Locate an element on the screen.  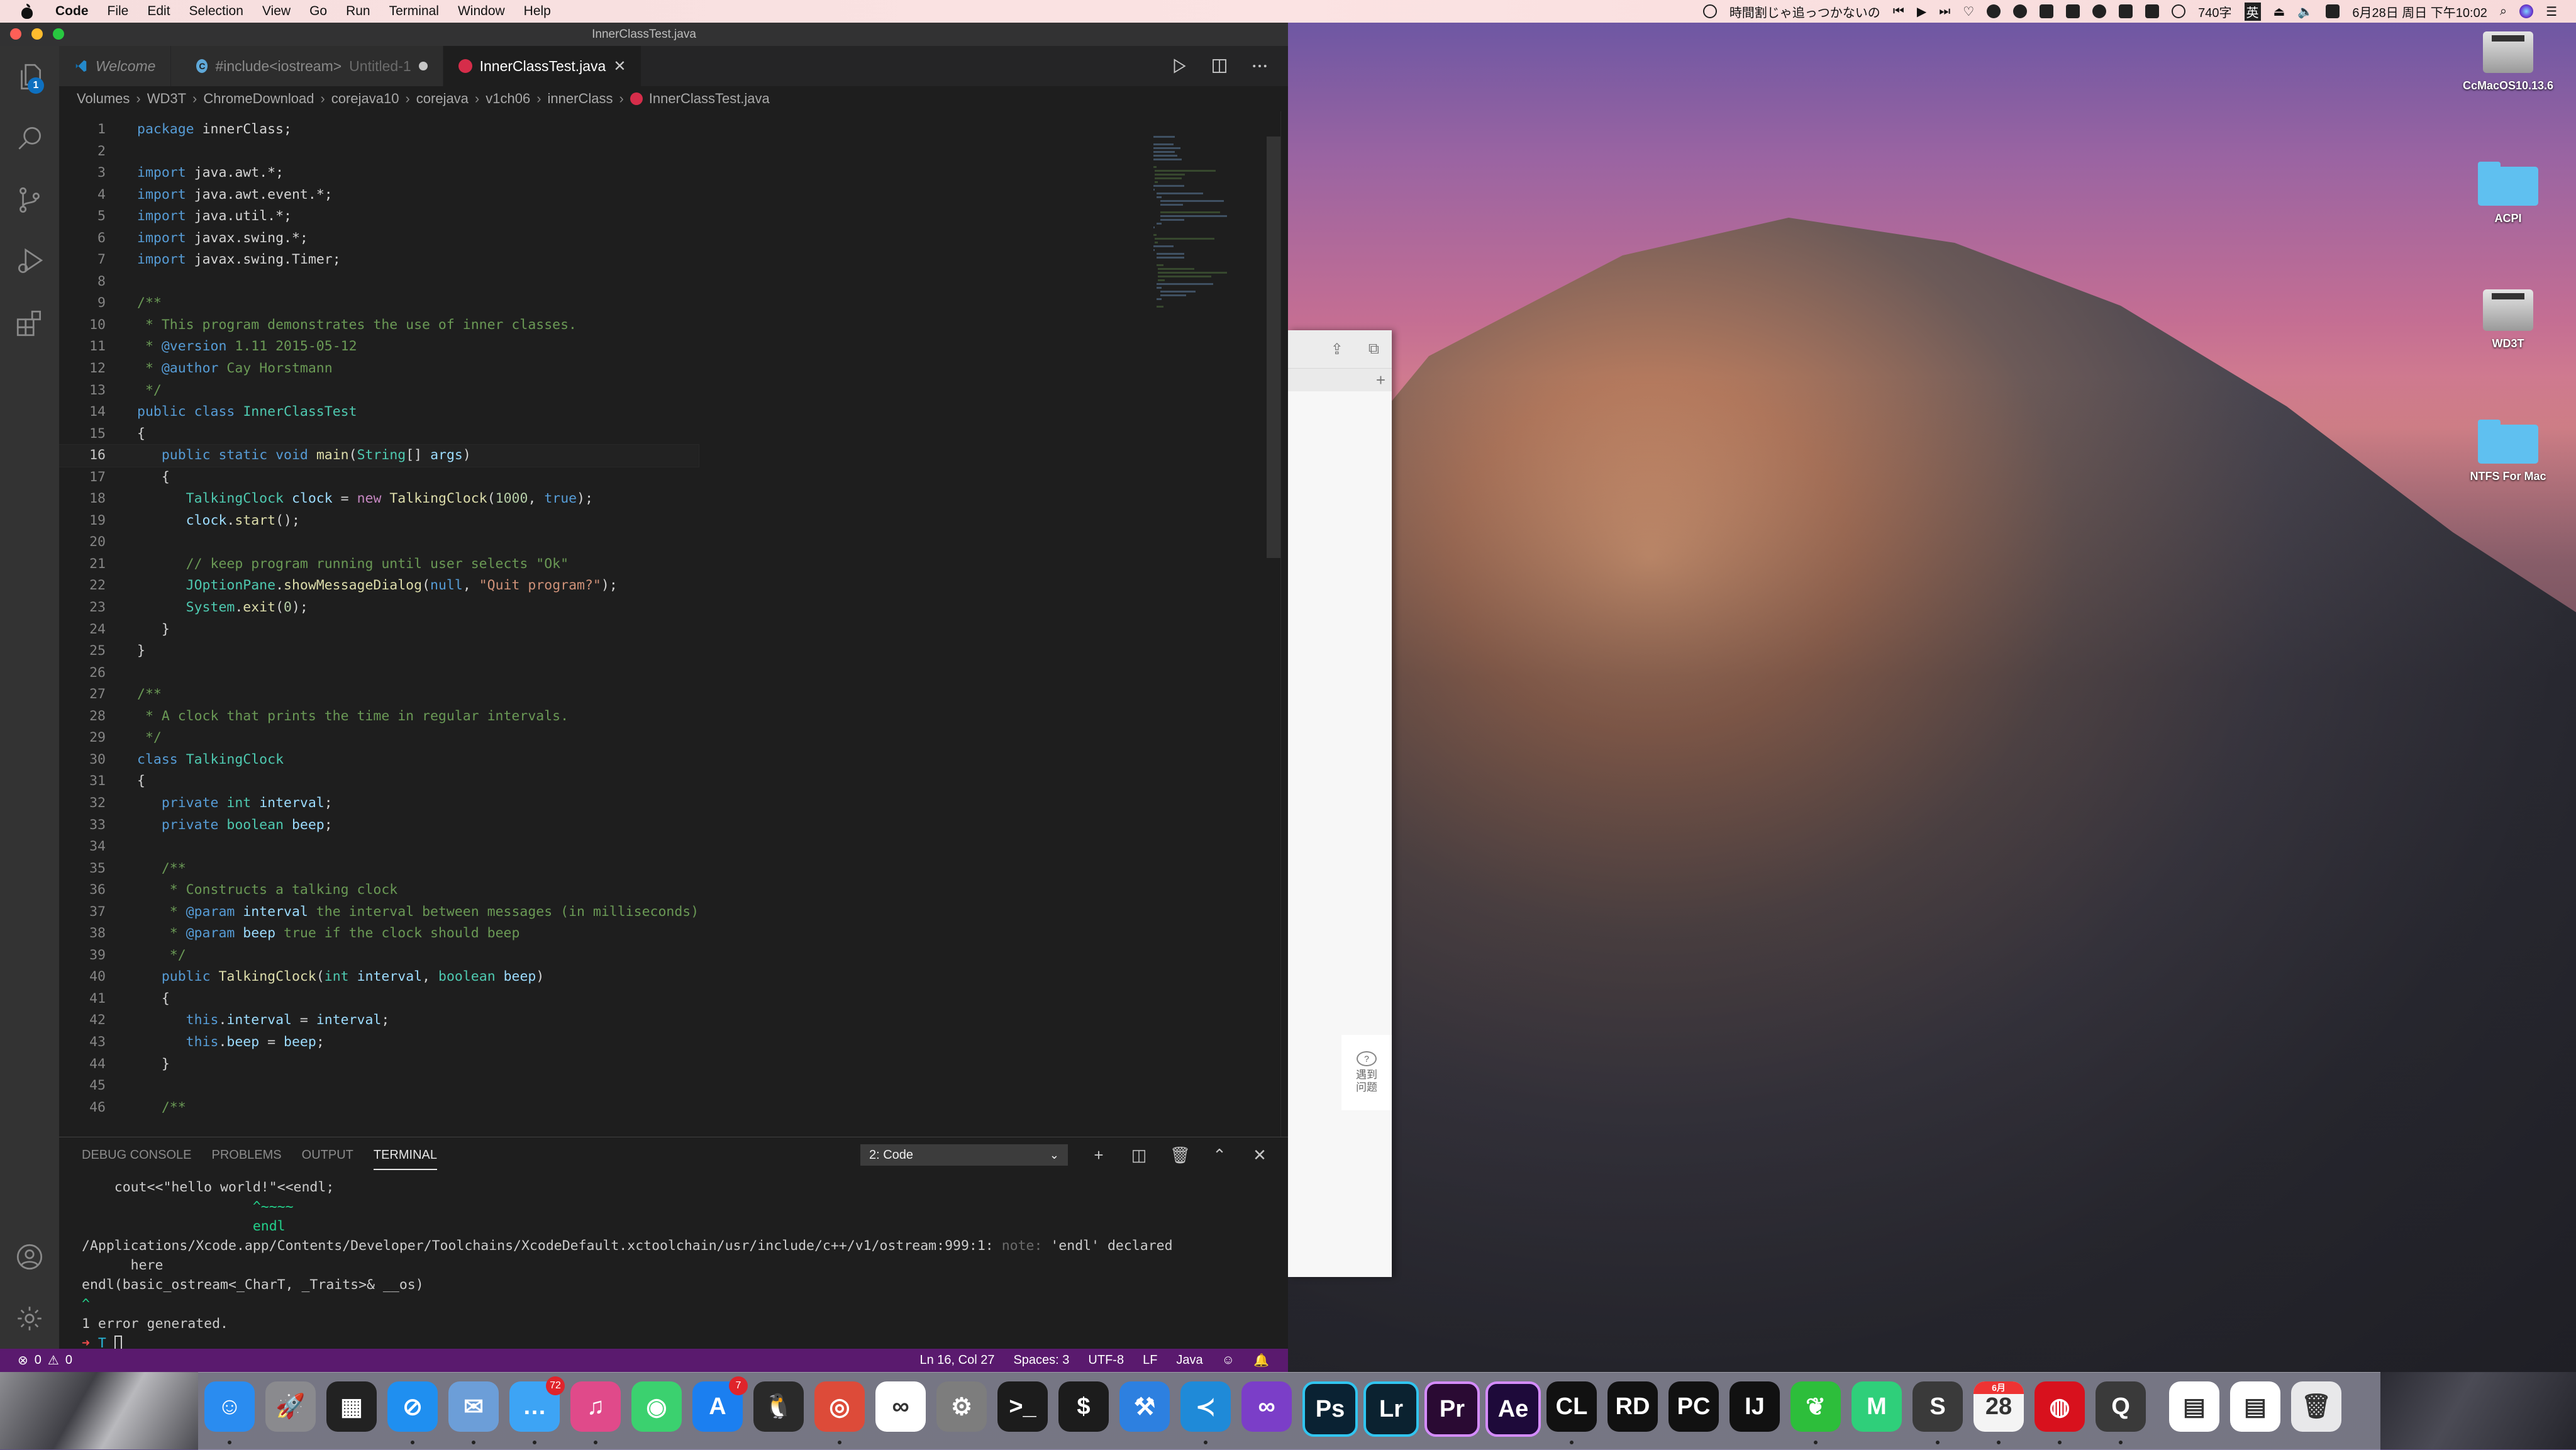
minimize-window-button is located at coordinates (37, 34).